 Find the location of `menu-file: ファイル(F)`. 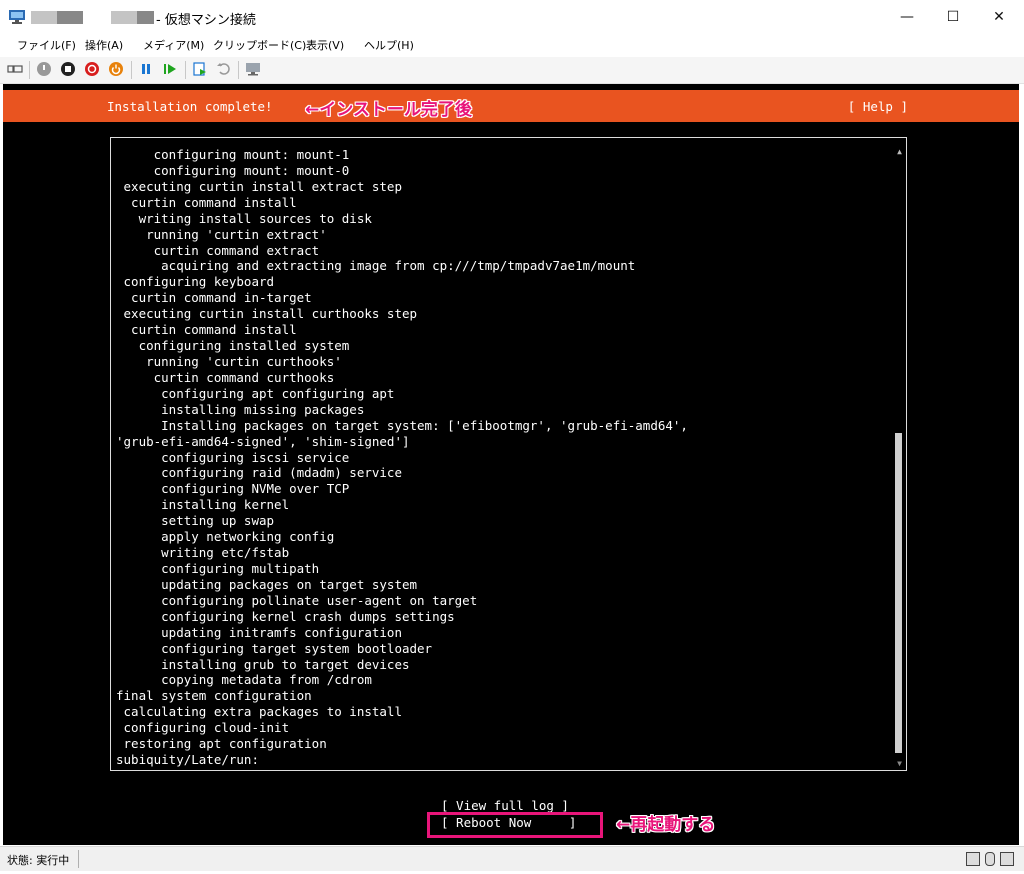

menu-file: ファイル(F) is located at coordinates (46, 45).